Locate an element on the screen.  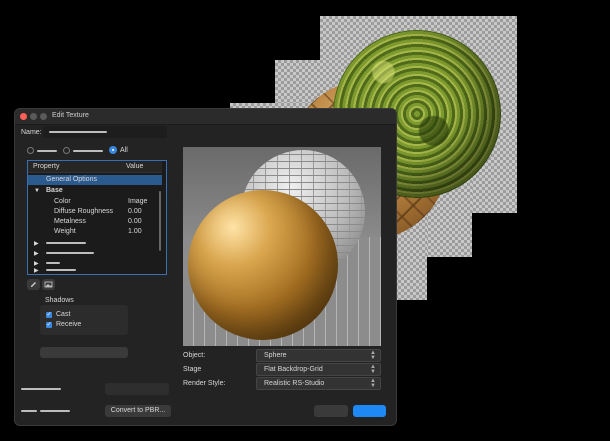
object-select: Sphere ▲ ▼ is located at coordinates (318, 355).